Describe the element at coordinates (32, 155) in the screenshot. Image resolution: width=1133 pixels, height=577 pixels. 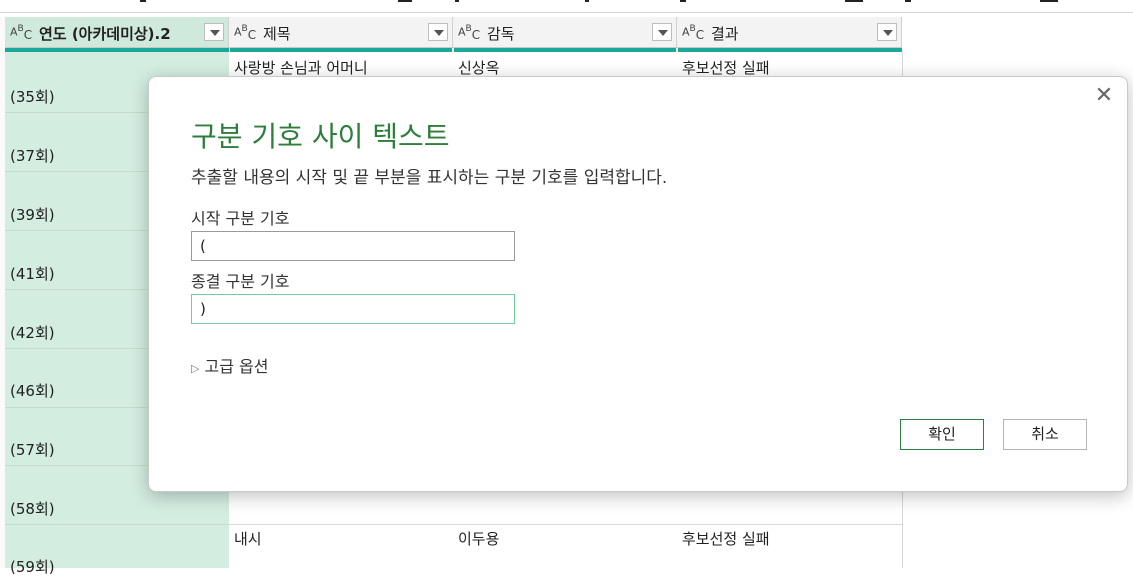
I see `table-cell: (37회)` at that location.